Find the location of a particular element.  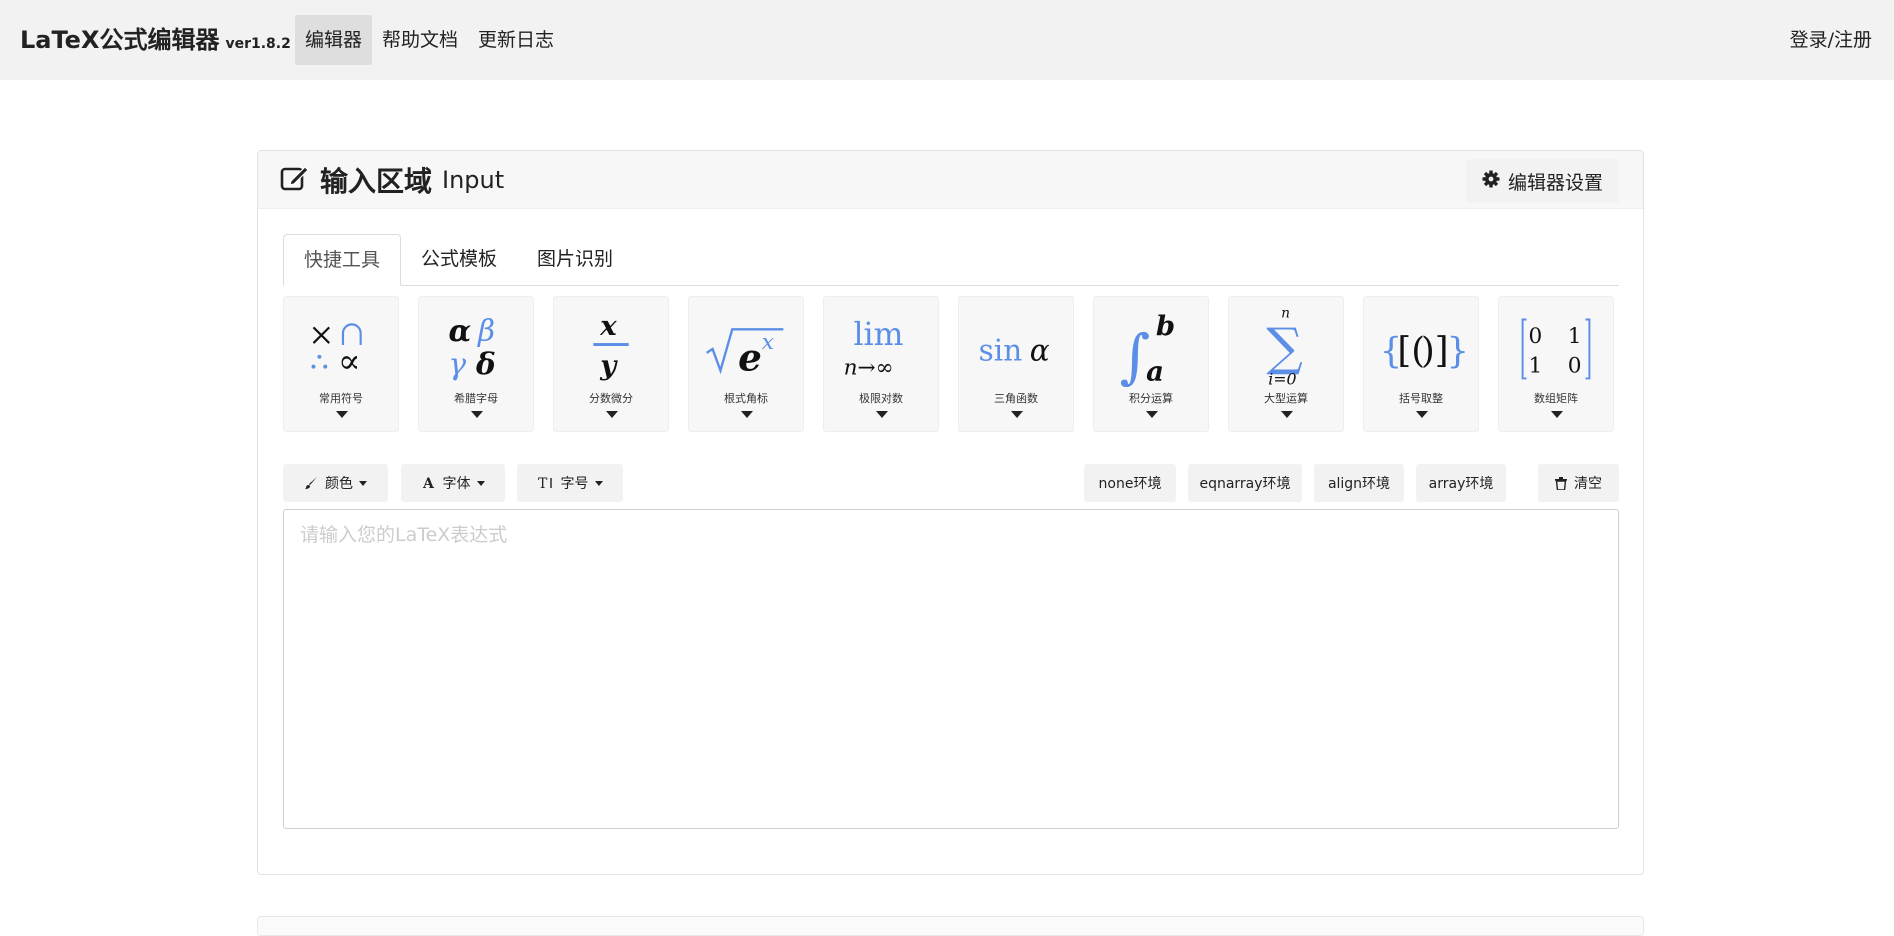

matrix-icon: 0 1 1 0 is located at coordinates (1556, 349).